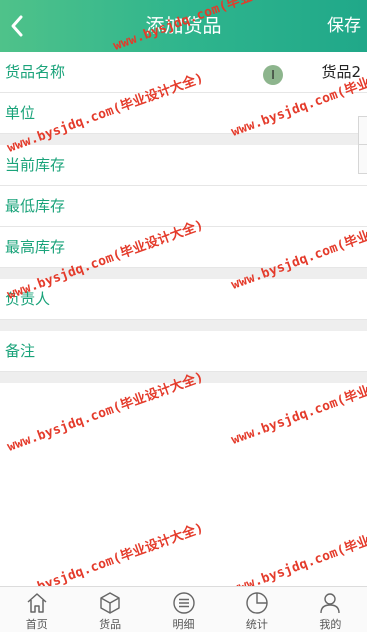  What do you see at coordinates (330, 603) in the screenshot?
I see `user-icon` at bounding box center [330, 603].